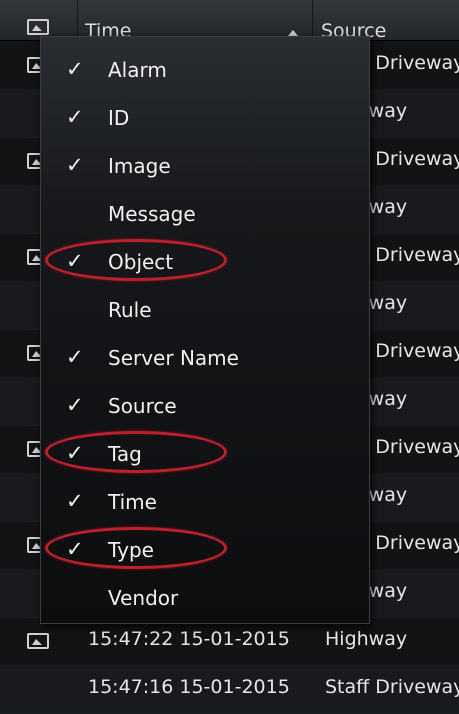  I want to click on menu-item-label: Rule, so click(130, 310).